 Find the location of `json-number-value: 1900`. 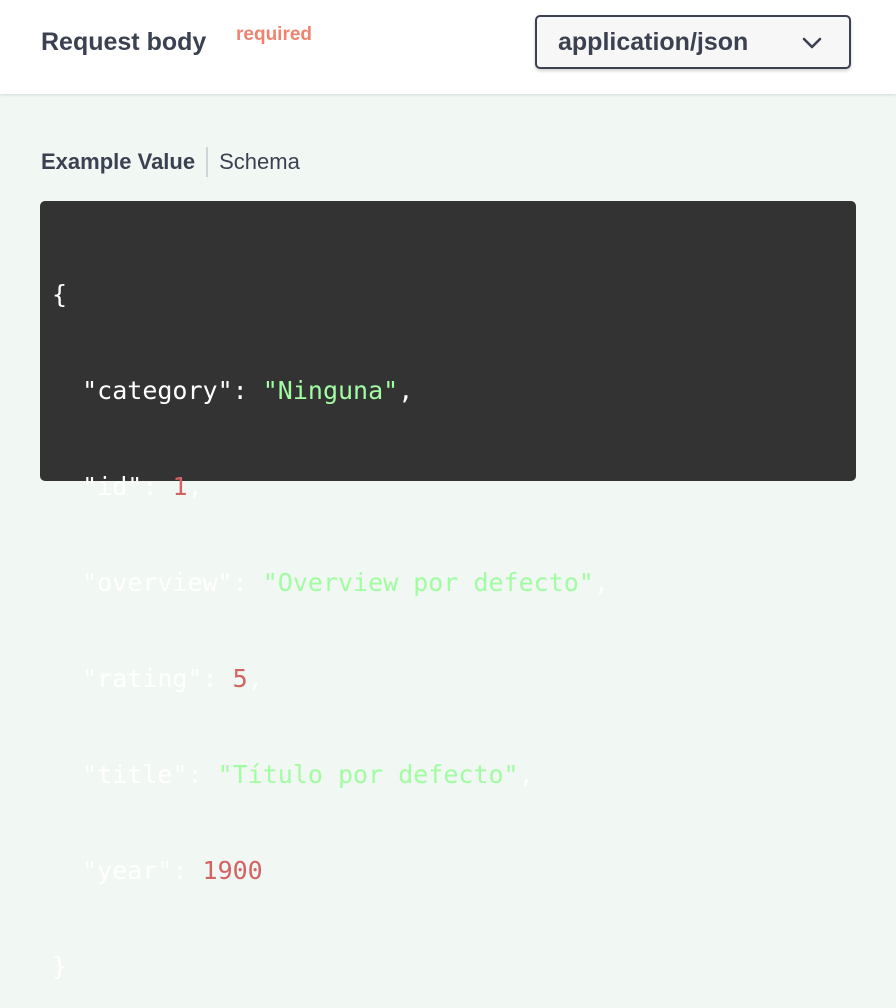

json-number-value: 1900 is located at coordinates (232, 870).